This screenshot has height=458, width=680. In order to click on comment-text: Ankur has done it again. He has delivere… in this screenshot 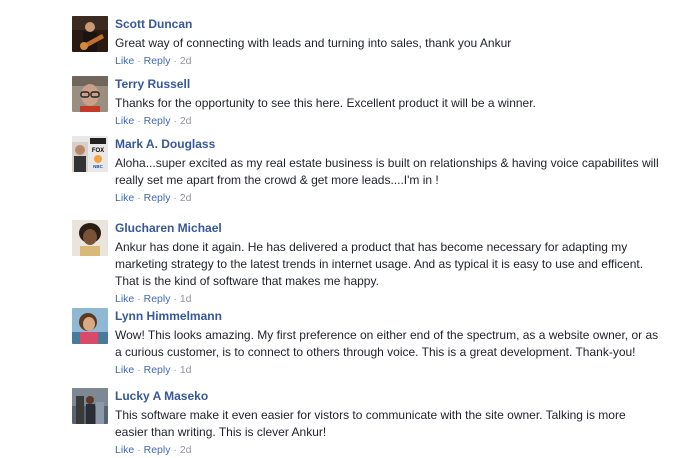, I will do `click(379, 264)`.